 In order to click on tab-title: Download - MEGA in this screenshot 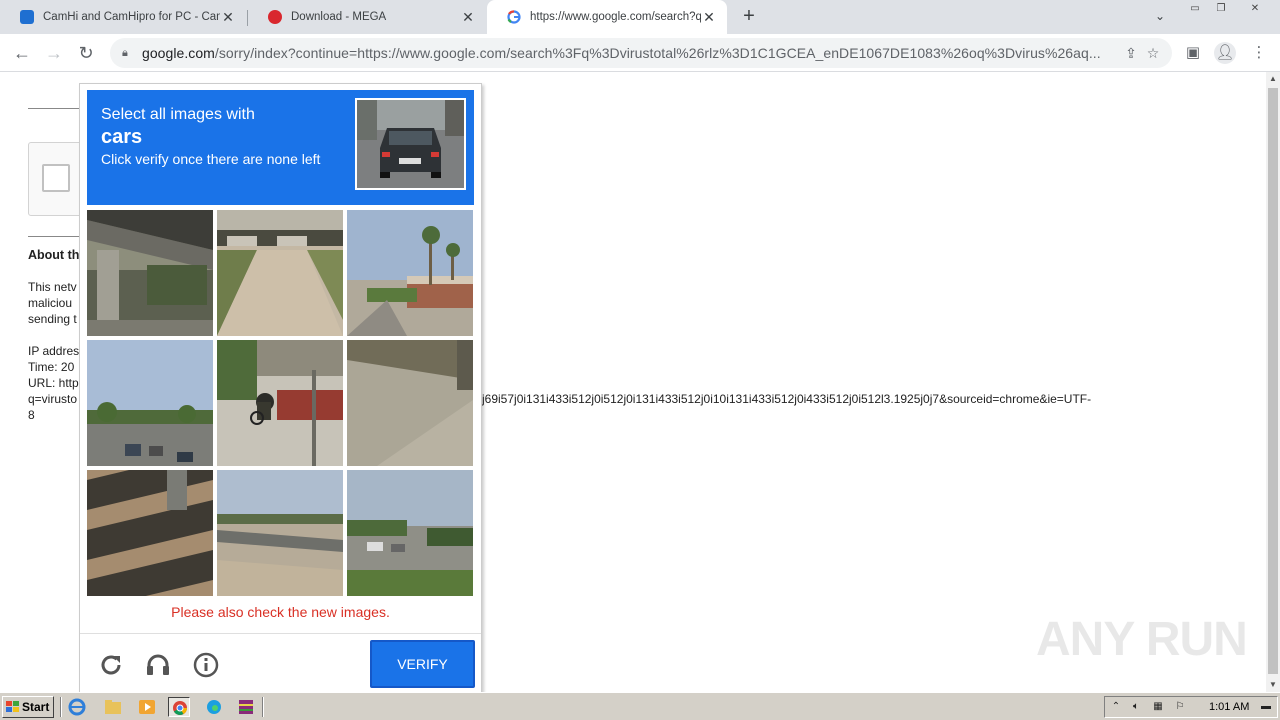, I will do `click(339, 17)`.